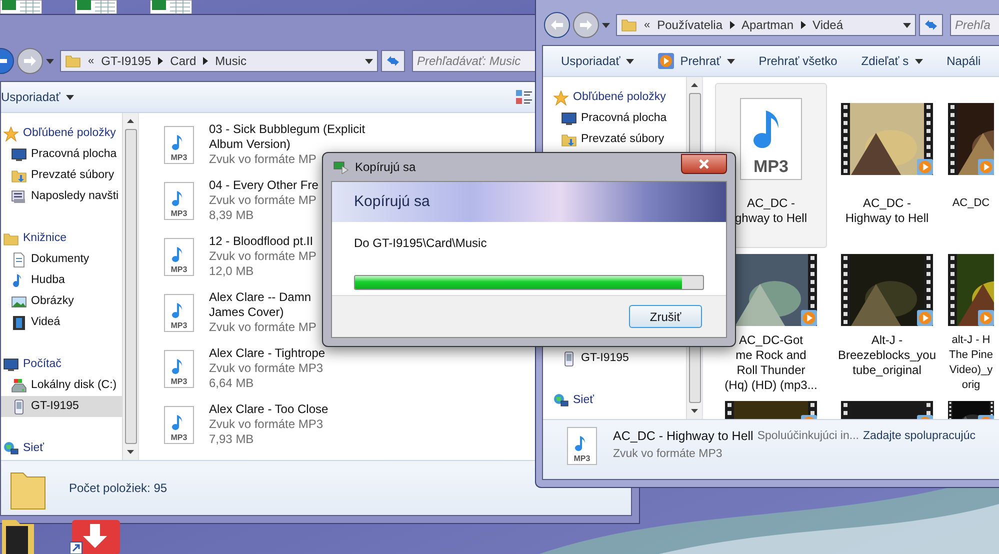  What do you see at coordinates (287, 129) in the screenshot?
I see `file-name: 03 - Sick Bubblegum (Explicit` at bounding box center [287, 129].